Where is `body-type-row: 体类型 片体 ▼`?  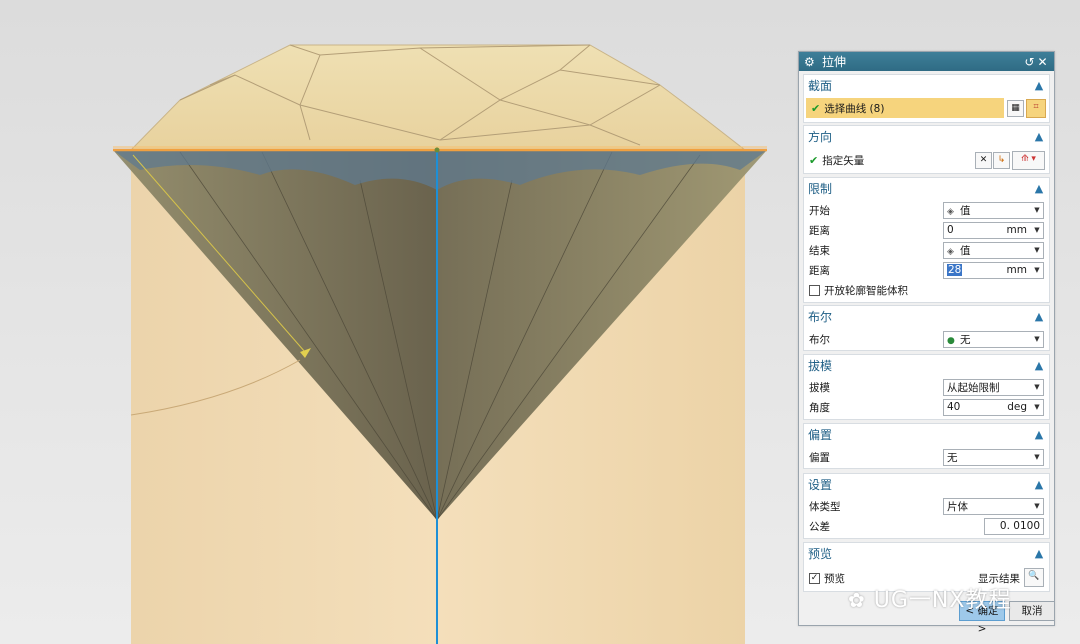 body-type-row: 体类型 片体 ▼ is located at coordinates (926, 506).